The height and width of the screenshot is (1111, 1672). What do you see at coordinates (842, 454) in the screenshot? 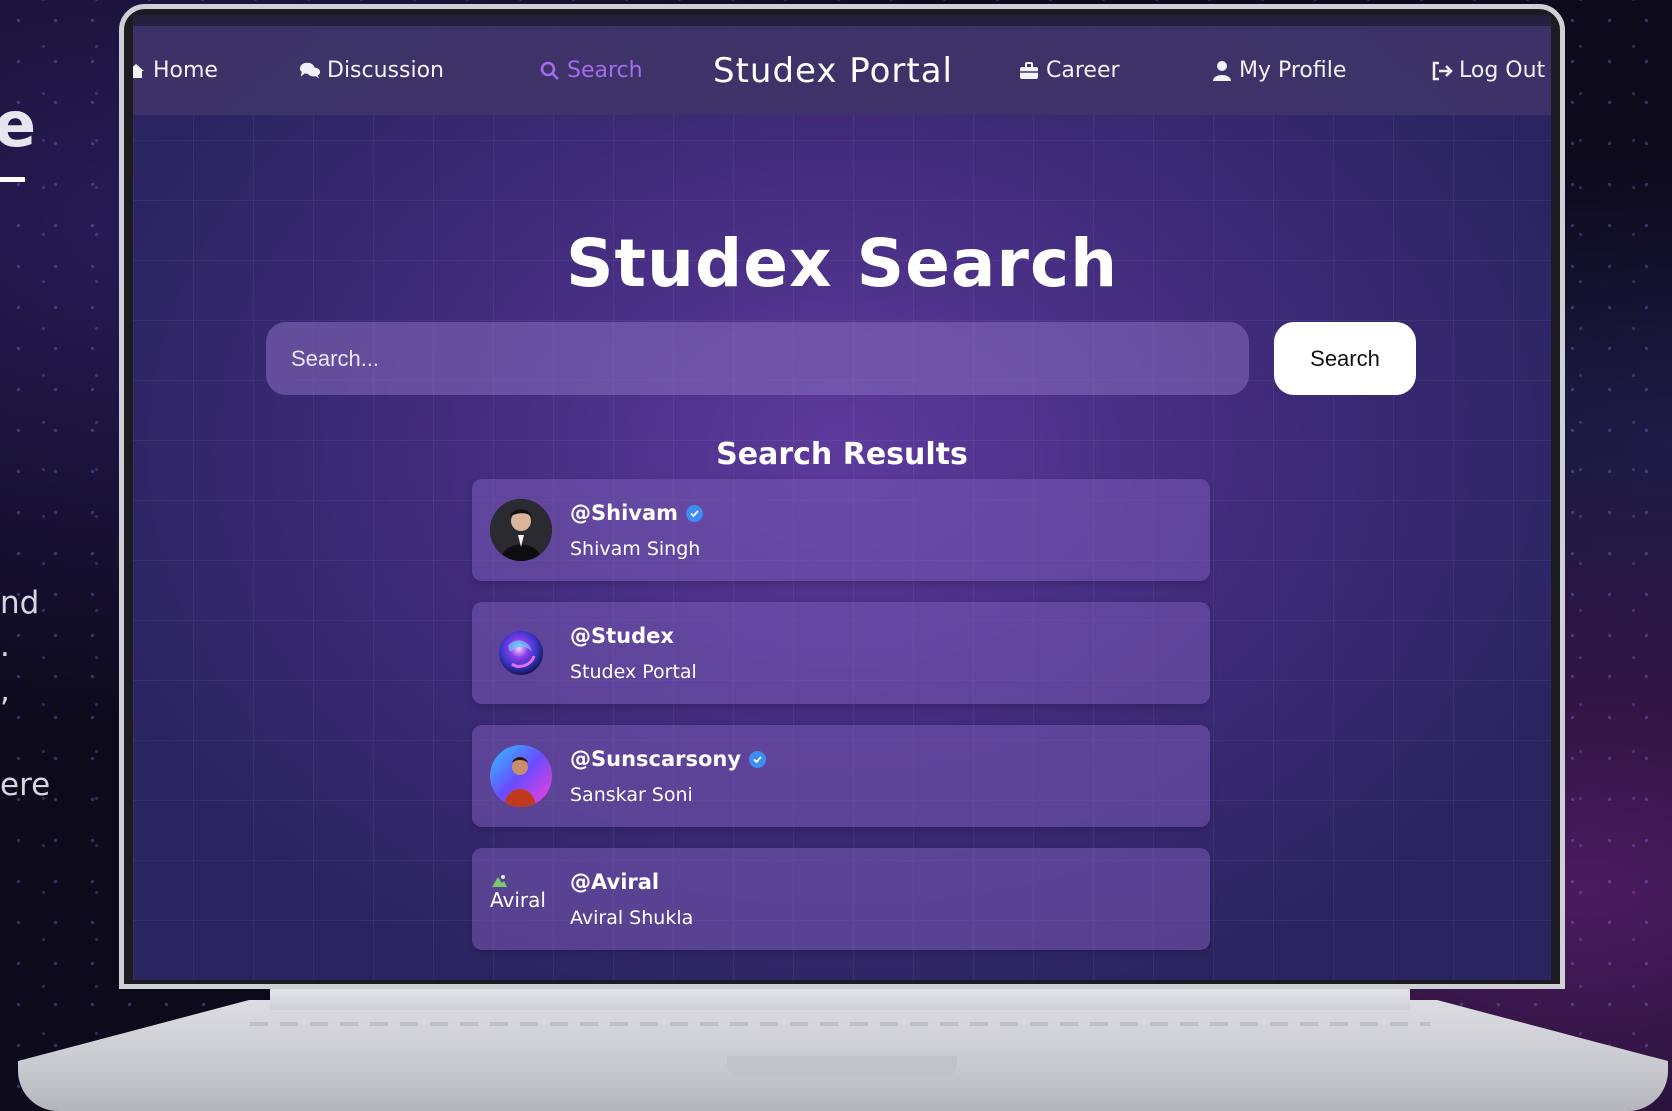
I see `results-heading: Search Results` at bounding box center [842, 454].